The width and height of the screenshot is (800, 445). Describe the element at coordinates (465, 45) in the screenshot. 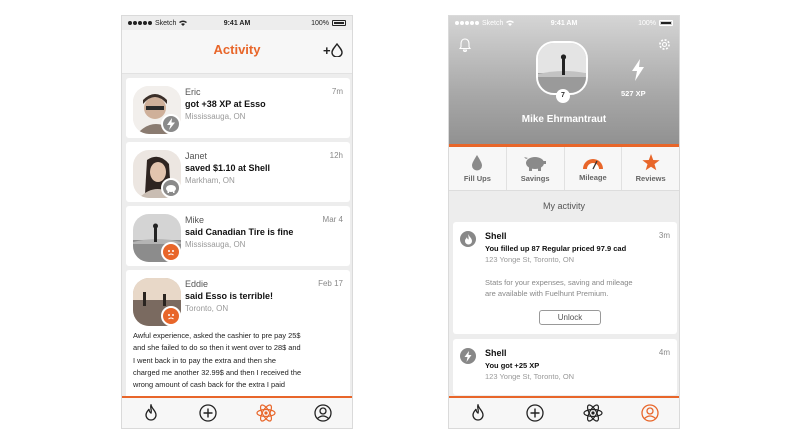

I see `notification-bell-icon` at that location.